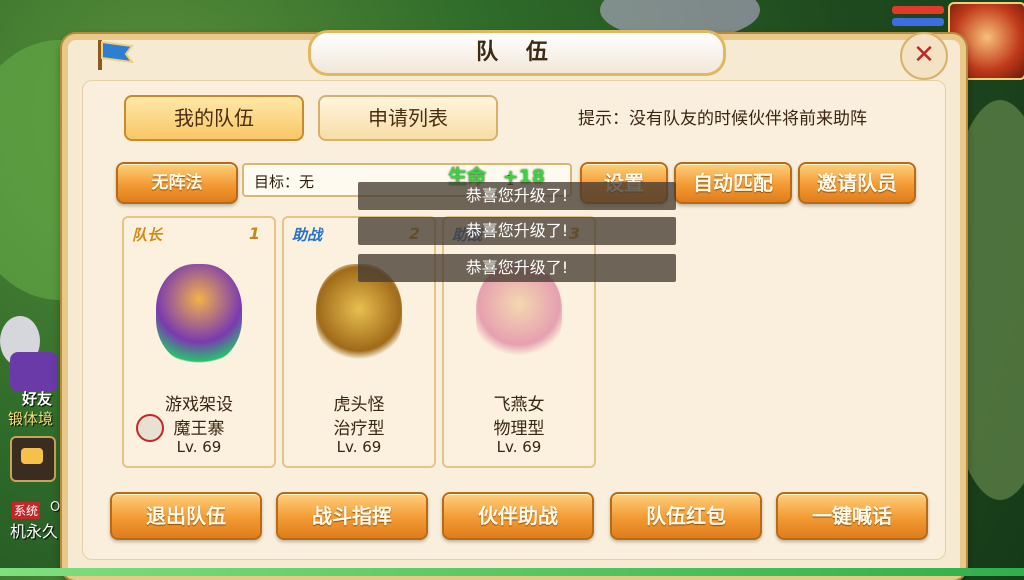 Image resolution: width=1024 pixels, height=580 pixels. Describe the element at coordinates (177, 183) in the screenshot. I see `formation-button: 无阵法` at that location.